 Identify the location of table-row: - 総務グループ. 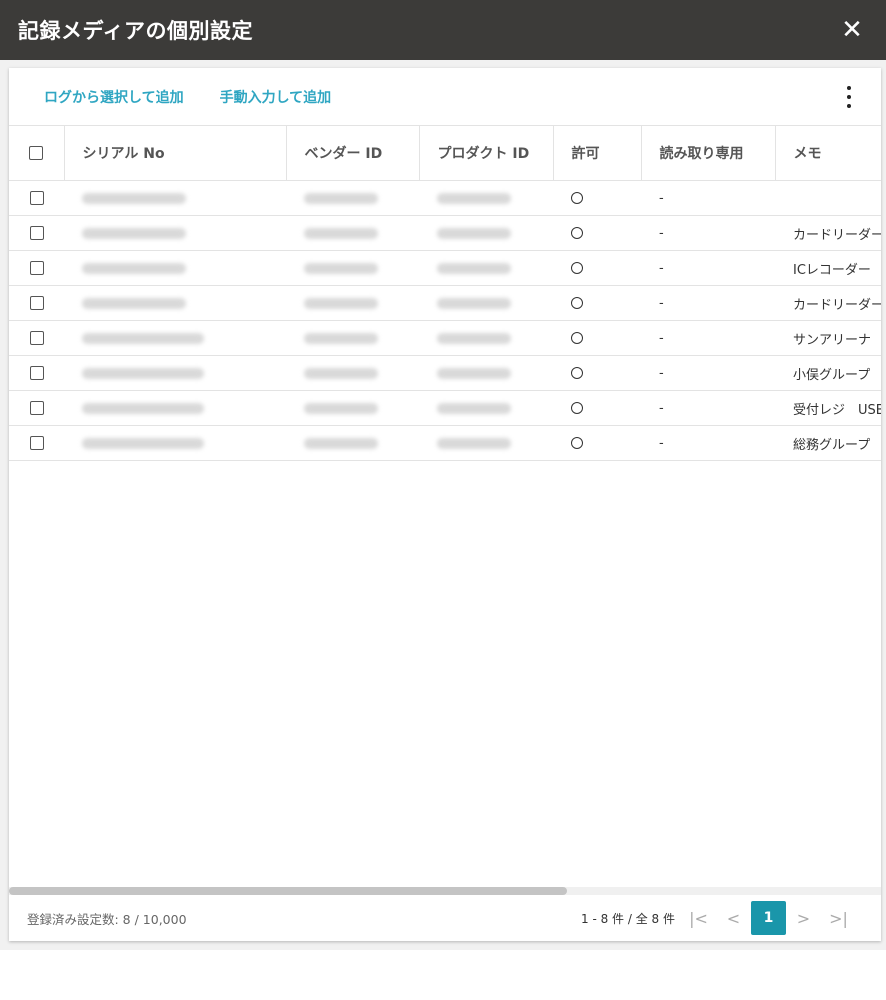
(445, 443).